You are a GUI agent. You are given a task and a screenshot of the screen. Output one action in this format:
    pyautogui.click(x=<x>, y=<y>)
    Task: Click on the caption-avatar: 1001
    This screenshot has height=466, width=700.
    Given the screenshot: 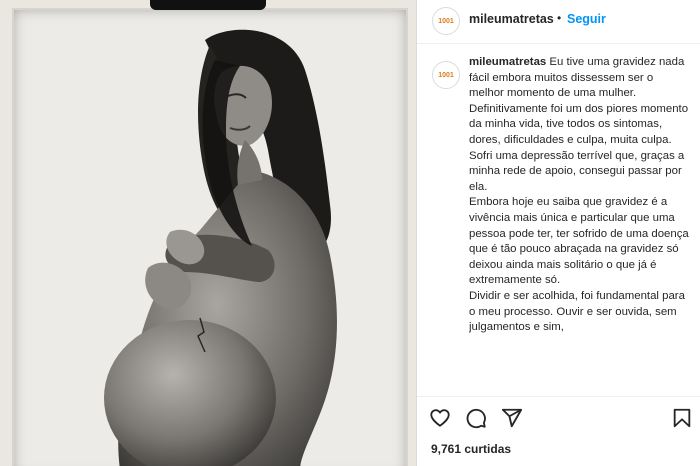 What is the action you would take?
    pyautogui.click(x=446, y=75)
    